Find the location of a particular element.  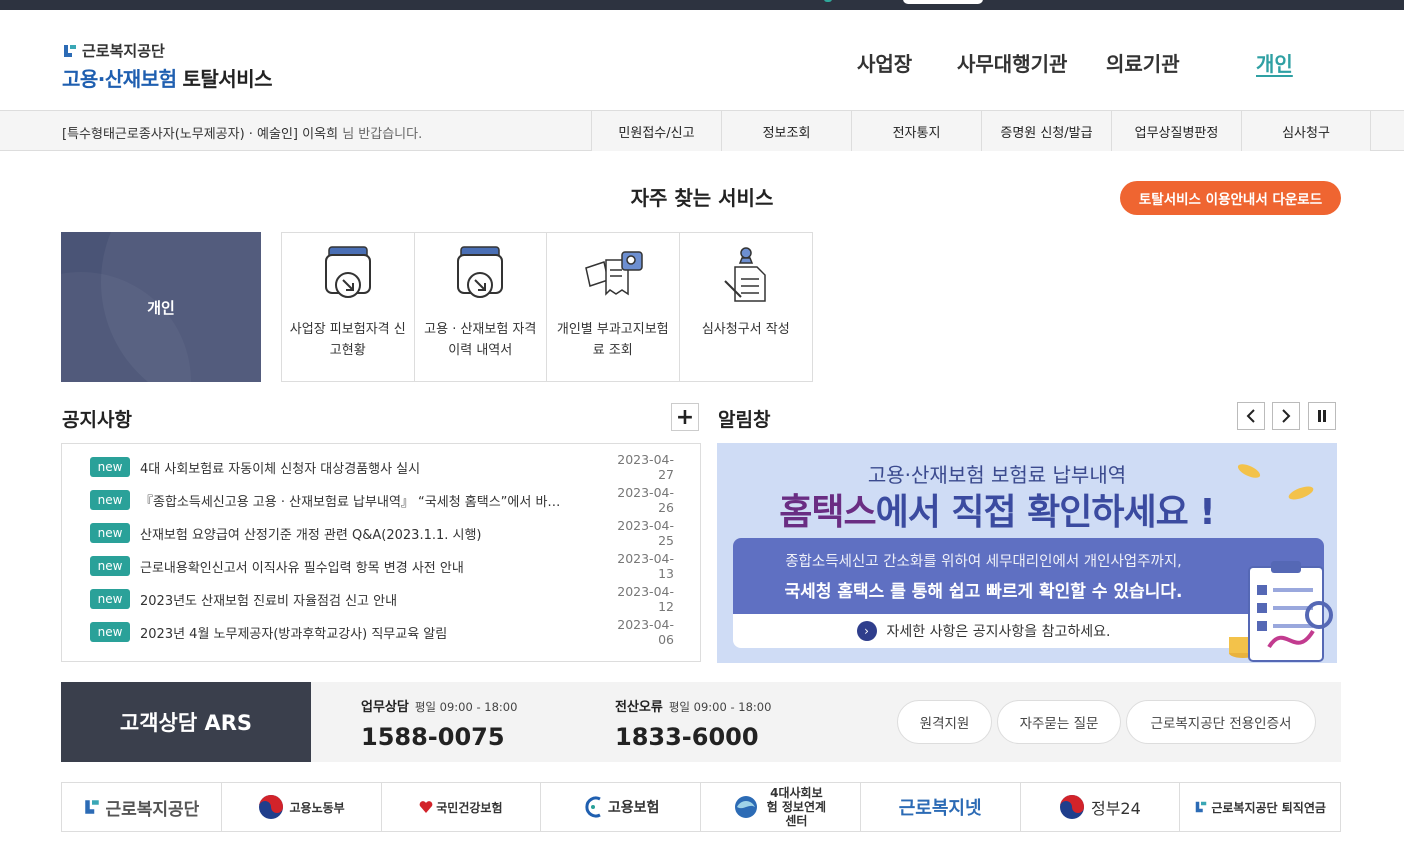

notice-title: 근로내용확인신고서 이직사유 필수입력 항목 변경 사전 안내 is located at coordinates (371, 566).